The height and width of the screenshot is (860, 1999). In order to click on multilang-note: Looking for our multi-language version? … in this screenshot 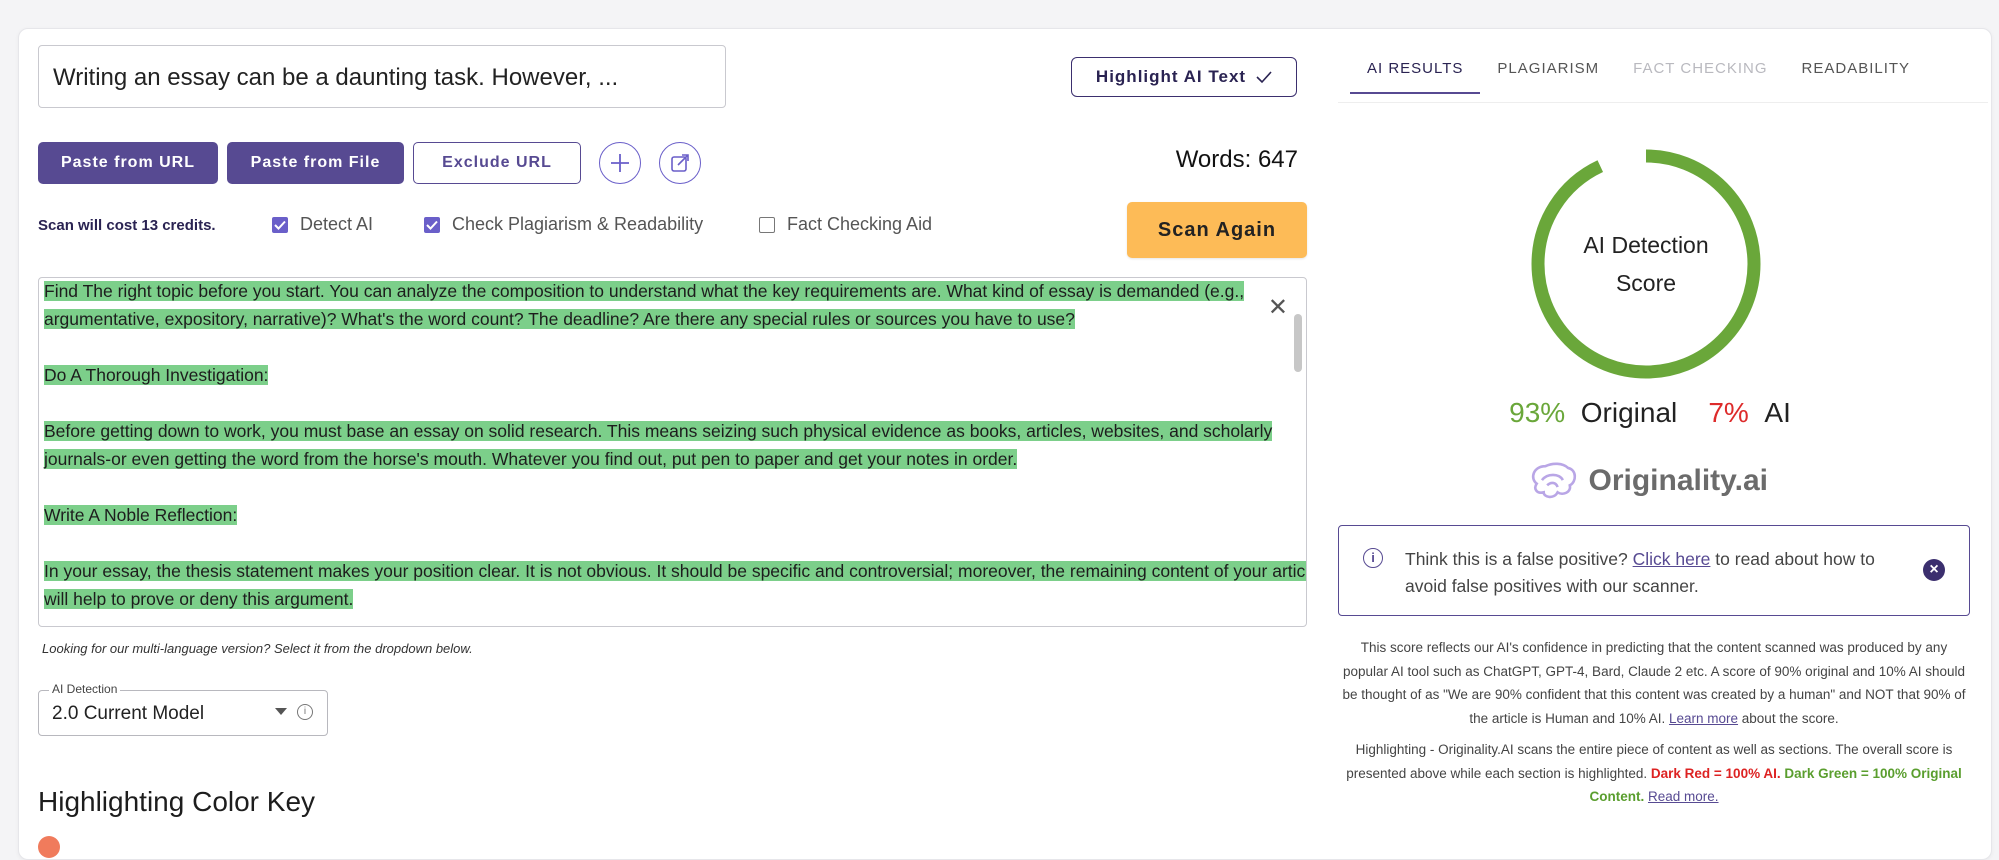, I will do `click(257, 648)`.